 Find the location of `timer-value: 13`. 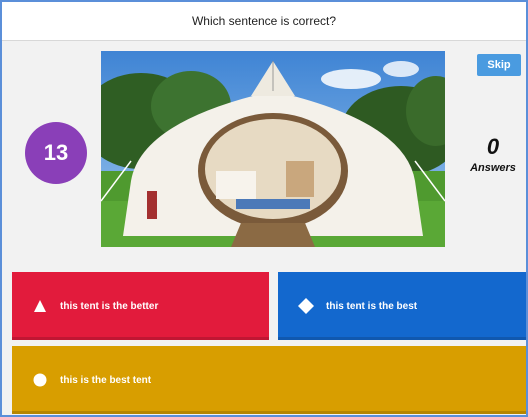

timer-value: 13 is located at coordinates (56, 152).